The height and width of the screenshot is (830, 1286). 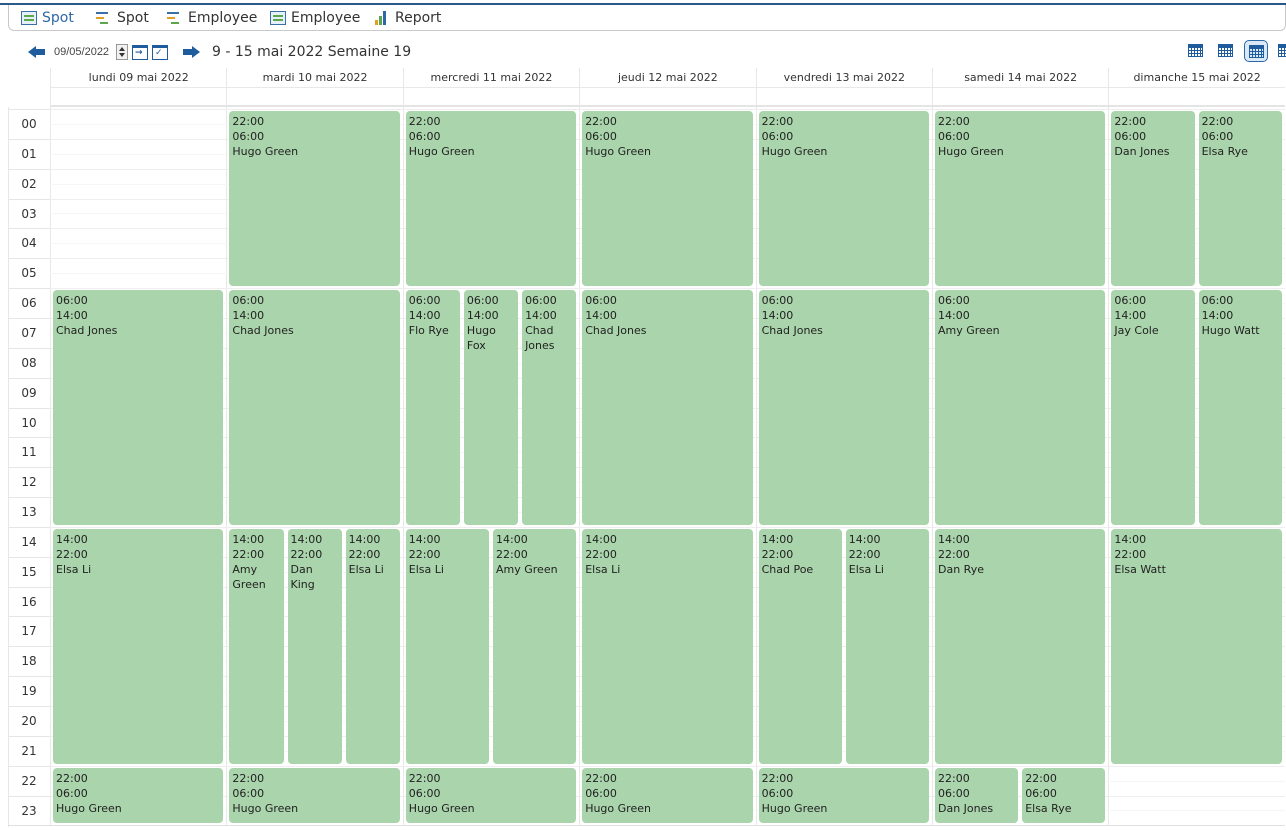 What do you see at coordinates (29, 631) in the screenshot?
I see `hour-label: 17` at bounding box center [29, 631].